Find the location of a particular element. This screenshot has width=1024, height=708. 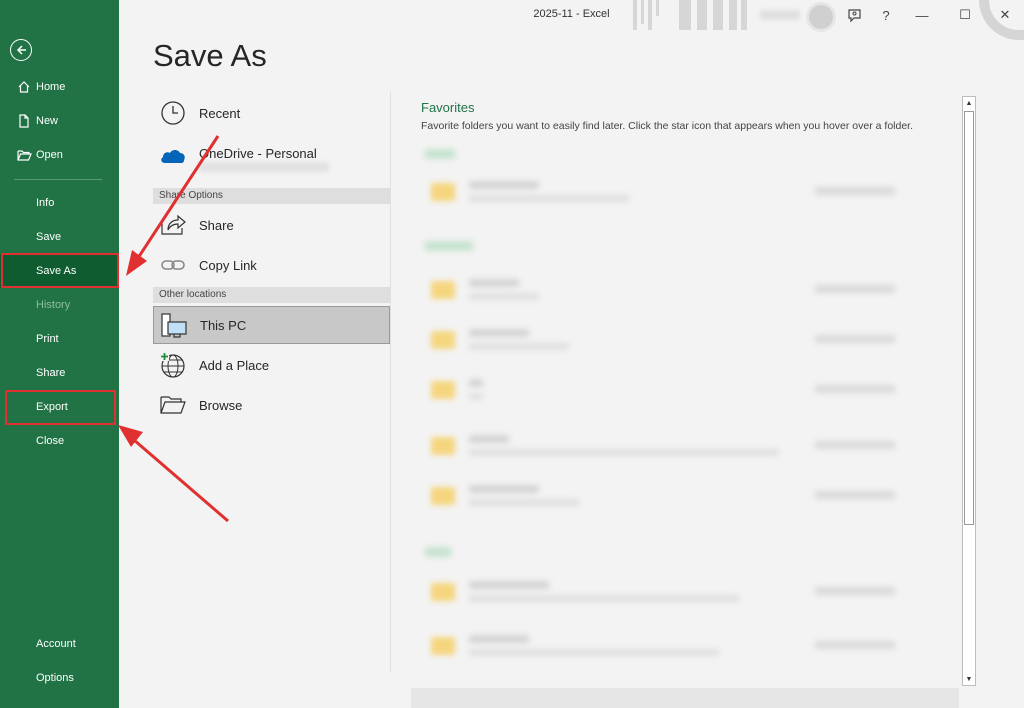

sidebar-item-label: History is located at coordinates (53, 305).